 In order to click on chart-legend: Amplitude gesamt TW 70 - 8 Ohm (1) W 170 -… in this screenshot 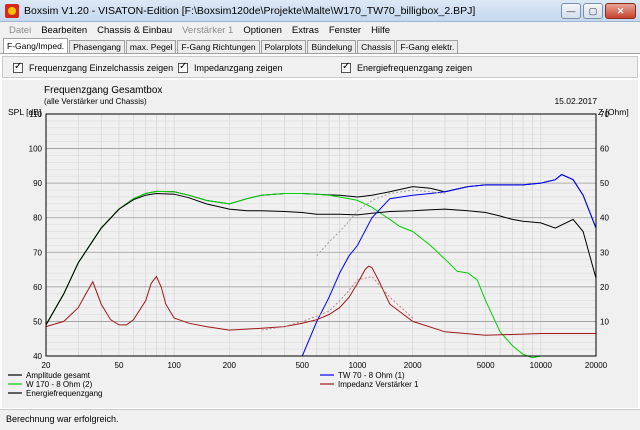, I will do `click(213, 384)`.